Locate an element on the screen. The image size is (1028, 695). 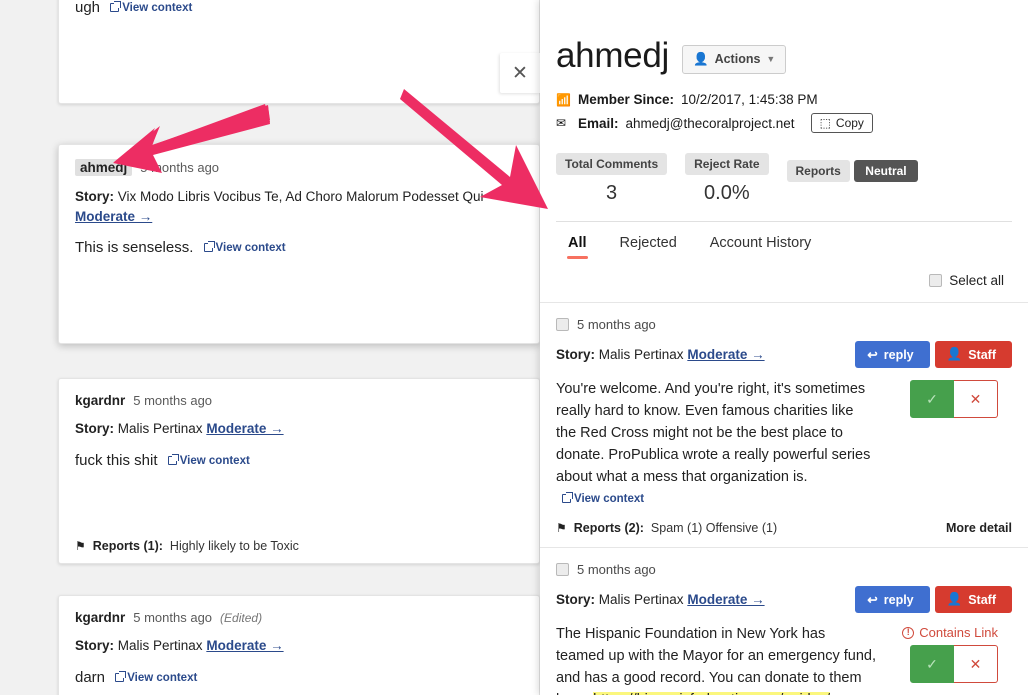
reports-value: Spam (1) Offensive (1) is located at coordinates (714, 528).